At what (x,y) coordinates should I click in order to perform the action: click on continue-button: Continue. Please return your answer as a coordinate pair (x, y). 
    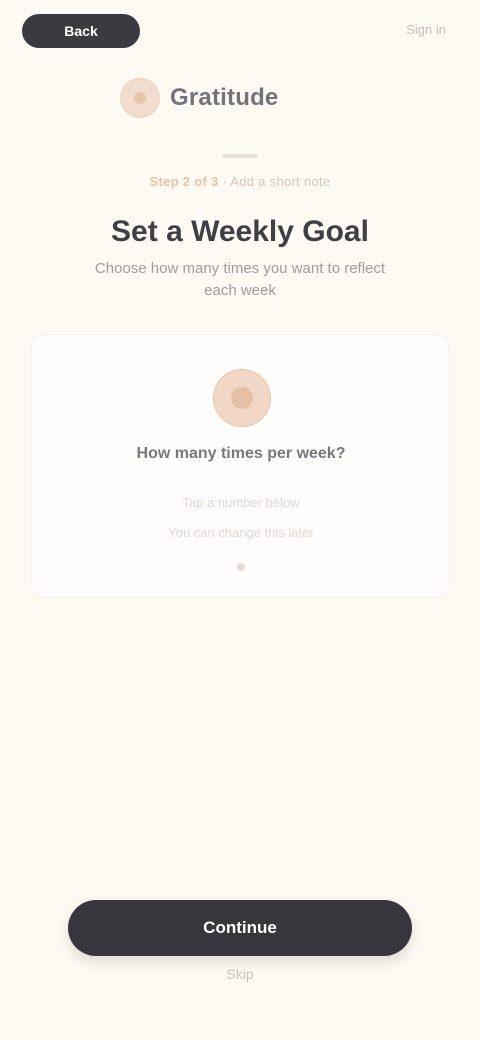
    Looking at the image, I should click on (240, 928).